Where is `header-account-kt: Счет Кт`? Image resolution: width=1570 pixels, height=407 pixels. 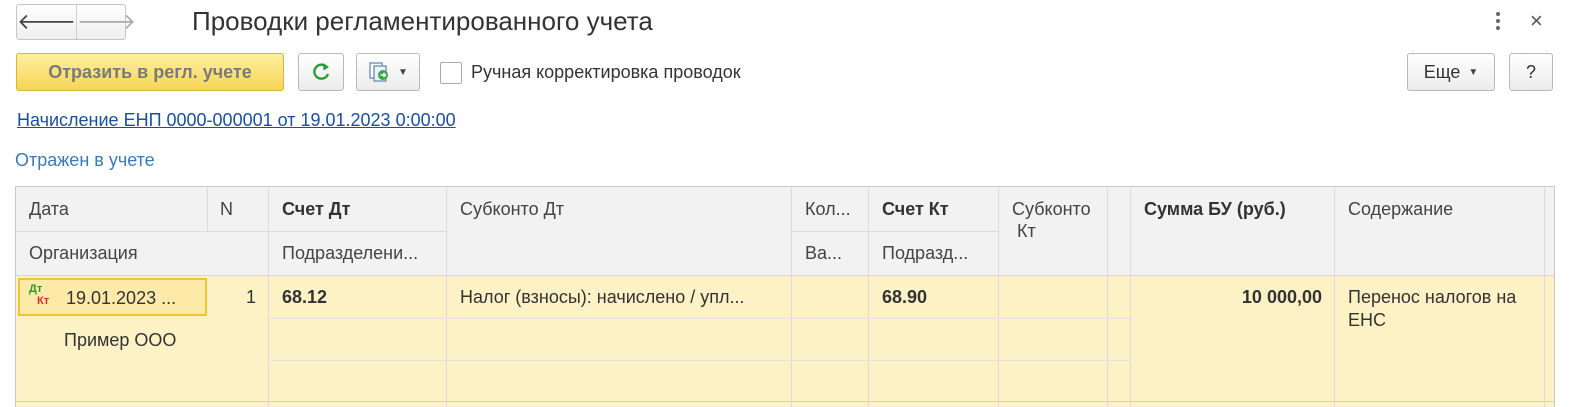
header-account-kt: Счет Кт is located at coordinates (937, 209).